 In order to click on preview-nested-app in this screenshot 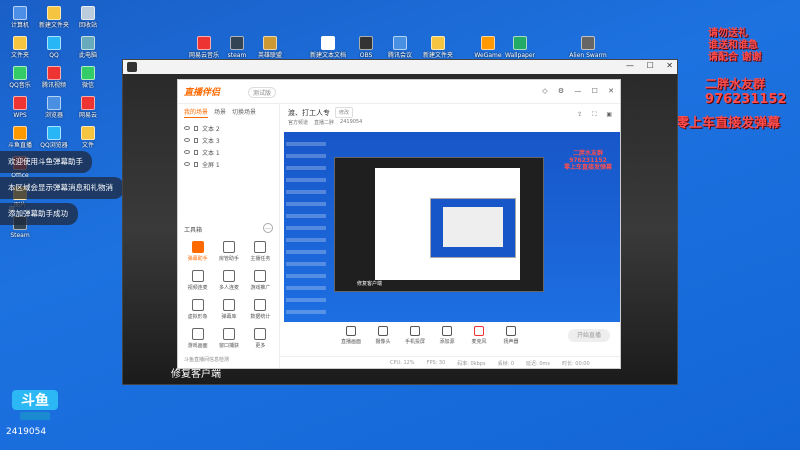, I will do `click(447, 224)`.